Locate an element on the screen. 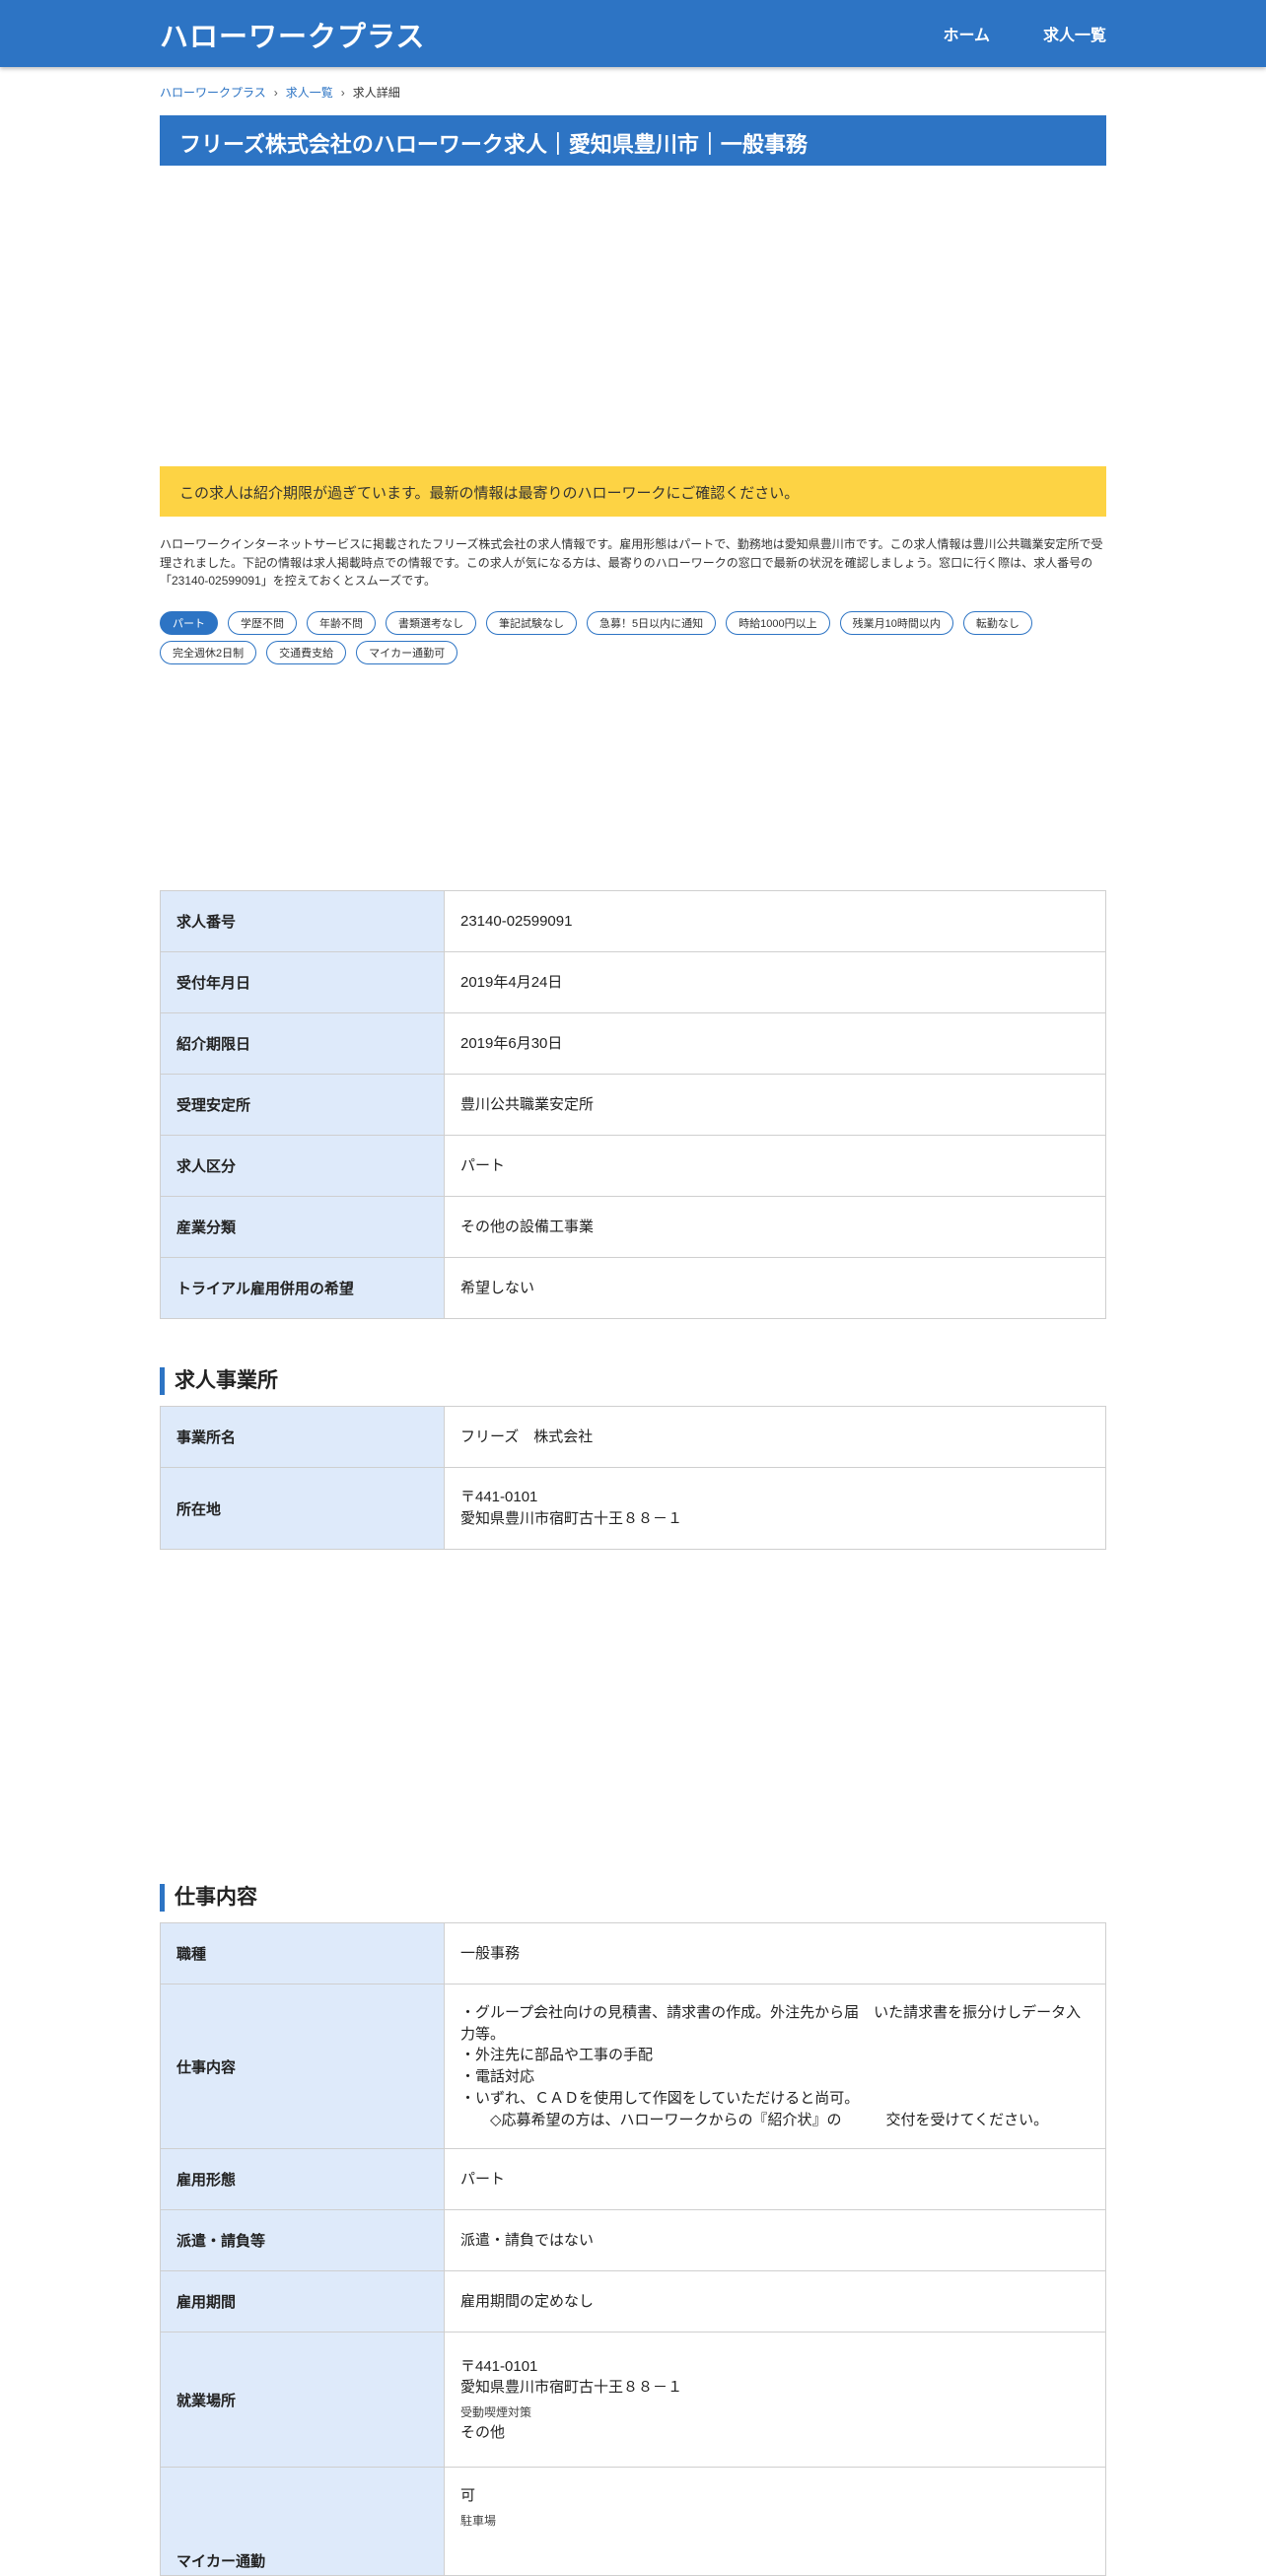 This screenshot has height=2576, width=1266. page-title: フリーズ株式会社のハローワーク求人｜愛知県豊川市｜一般事務 is located at coordinates (633, 140).